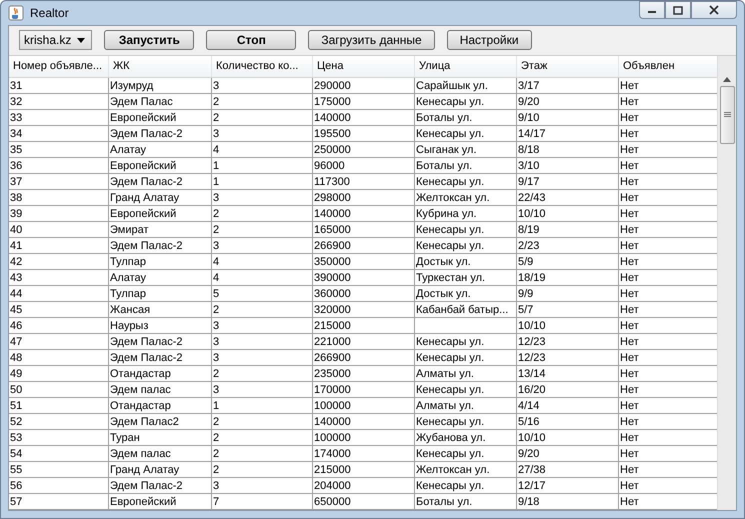 The width and height of the screenshot is (745, 519). What do you see at coordinates (59, 438) in the screenshot?
I see `table-cell: 53` at bounding box center [59, 438].